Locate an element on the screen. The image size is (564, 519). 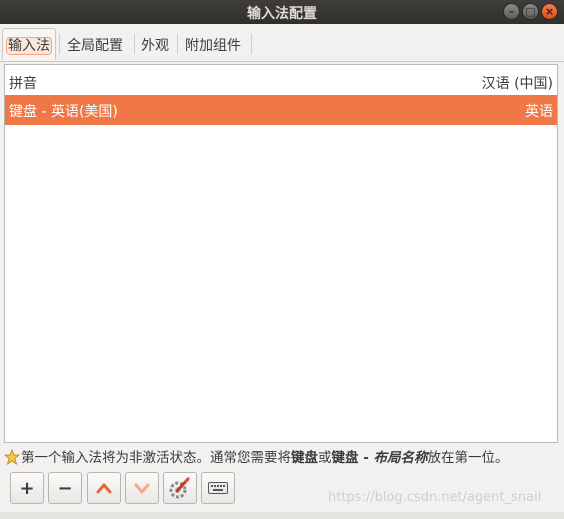
tab-label: 输入法 is located at coordinates (29, 46).